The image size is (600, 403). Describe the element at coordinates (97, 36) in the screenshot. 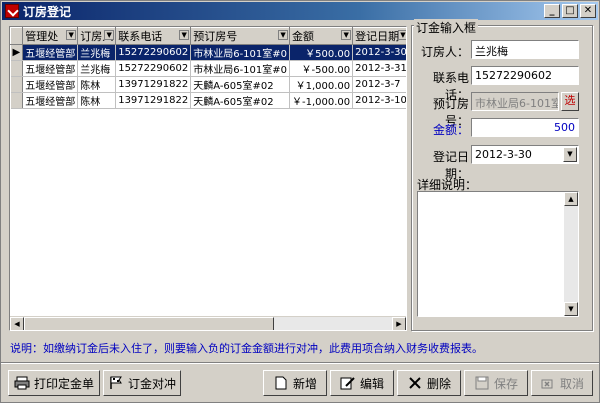

I see `column-header-person: 订房人 ▼` at that location.